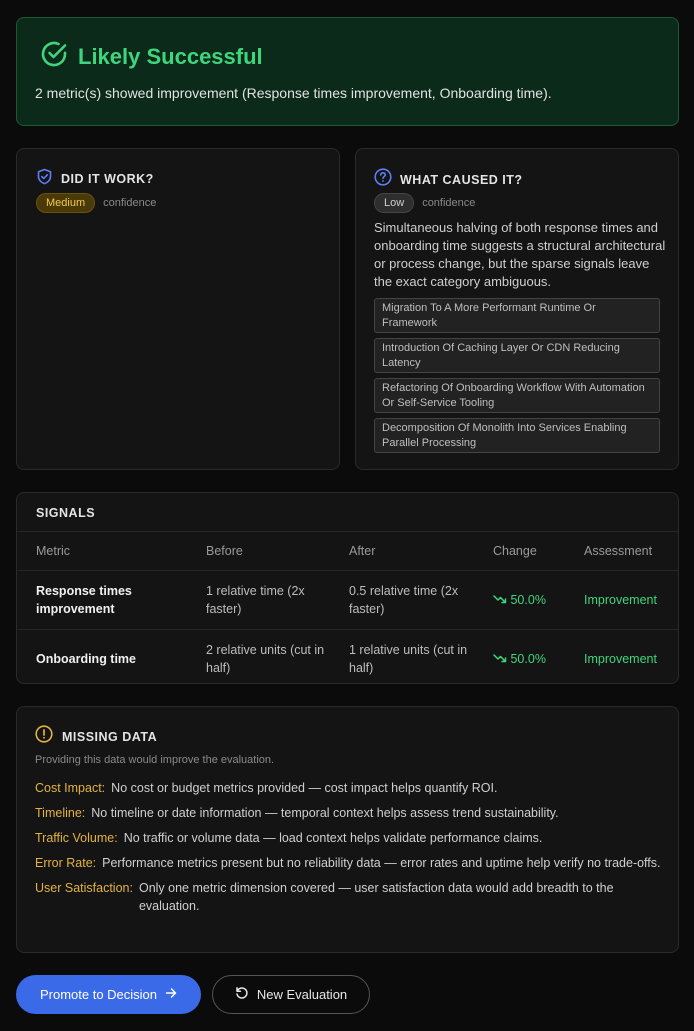 This screenshot has width=694, height=1031. Describe the element at coordinates (44, 179) in the screenshot. I see `shield-check-icon` at that location.